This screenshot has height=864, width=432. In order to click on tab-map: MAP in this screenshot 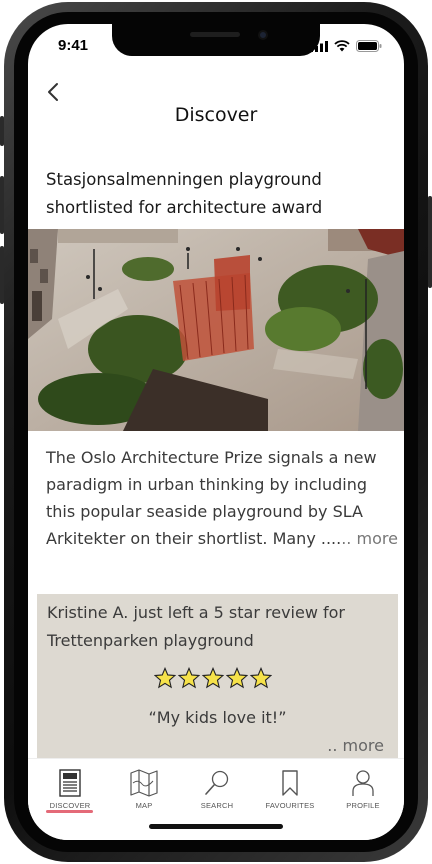, I will do `click(144, 789)`.